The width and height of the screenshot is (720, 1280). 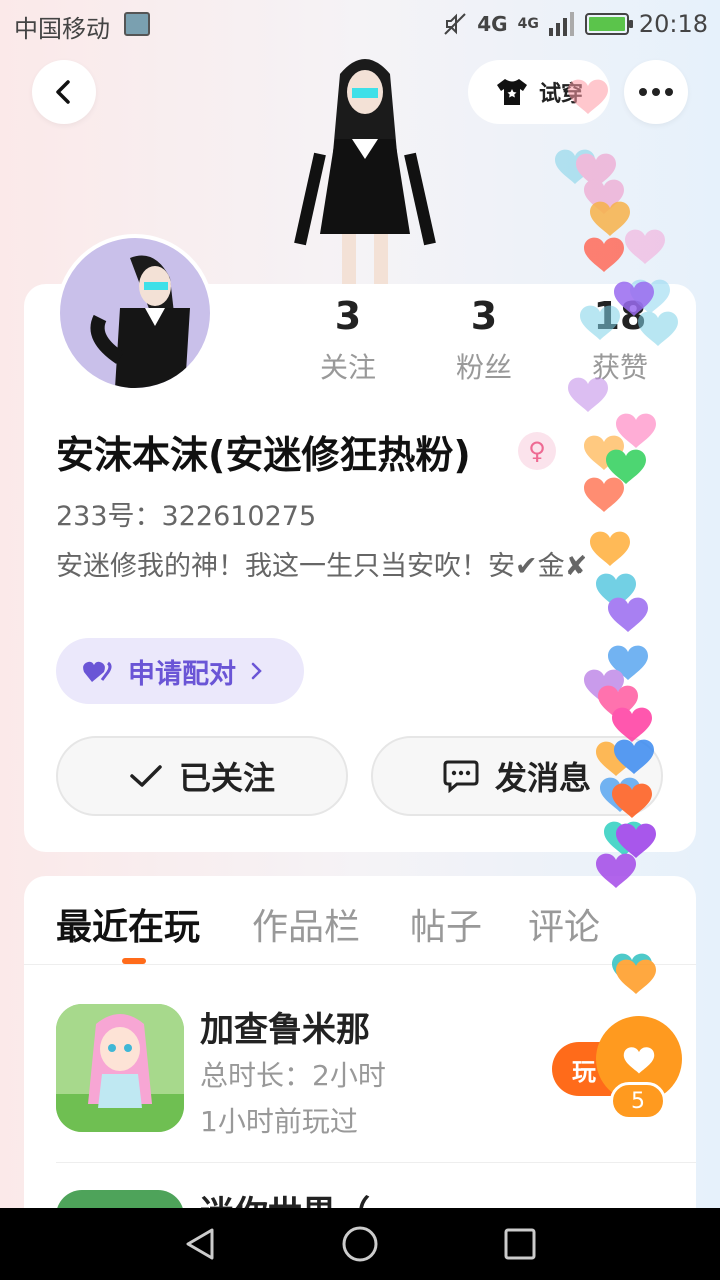 What do you see at coordinates (619, 367) in the screenshot?
I see `likes-label: 获赞` at bounding box center [619, 367].